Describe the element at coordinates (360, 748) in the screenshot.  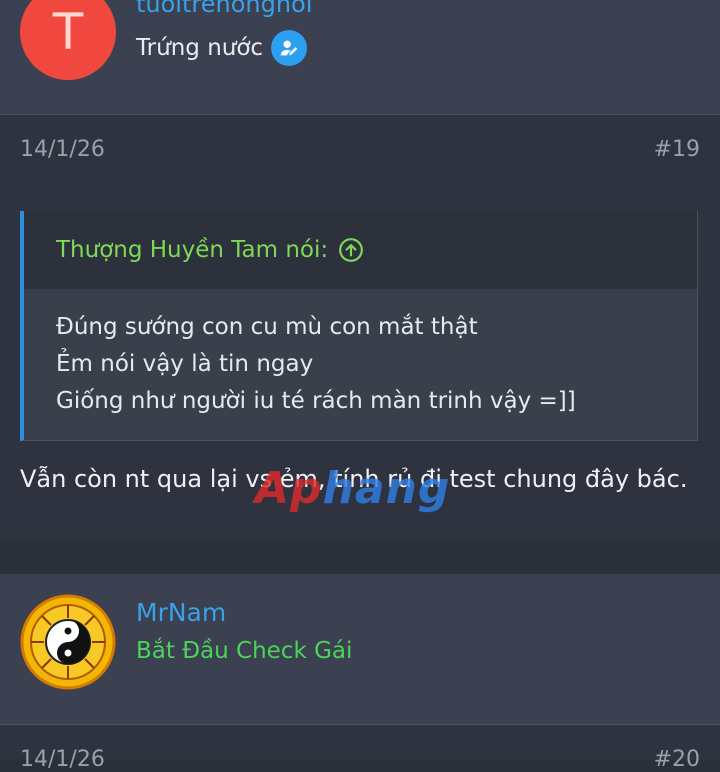
I see `post-body: 14/1/26 #20` at that location.